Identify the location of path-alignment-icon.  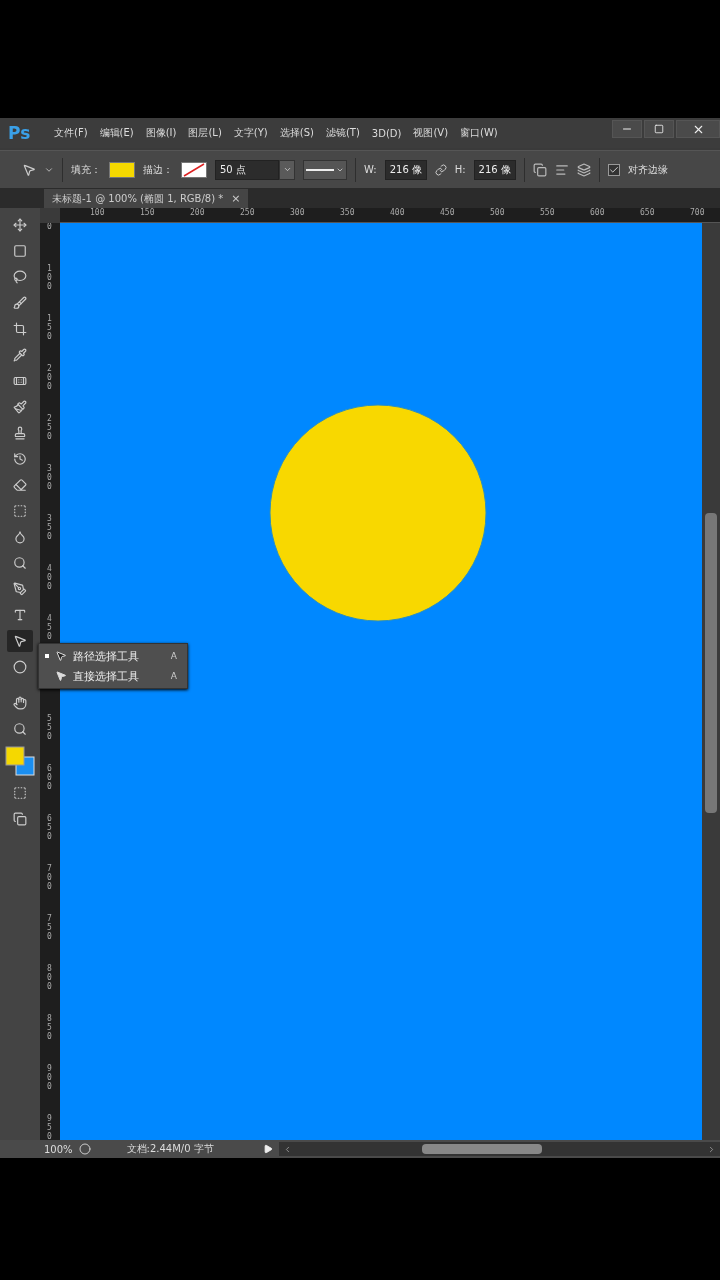
(561, 169).